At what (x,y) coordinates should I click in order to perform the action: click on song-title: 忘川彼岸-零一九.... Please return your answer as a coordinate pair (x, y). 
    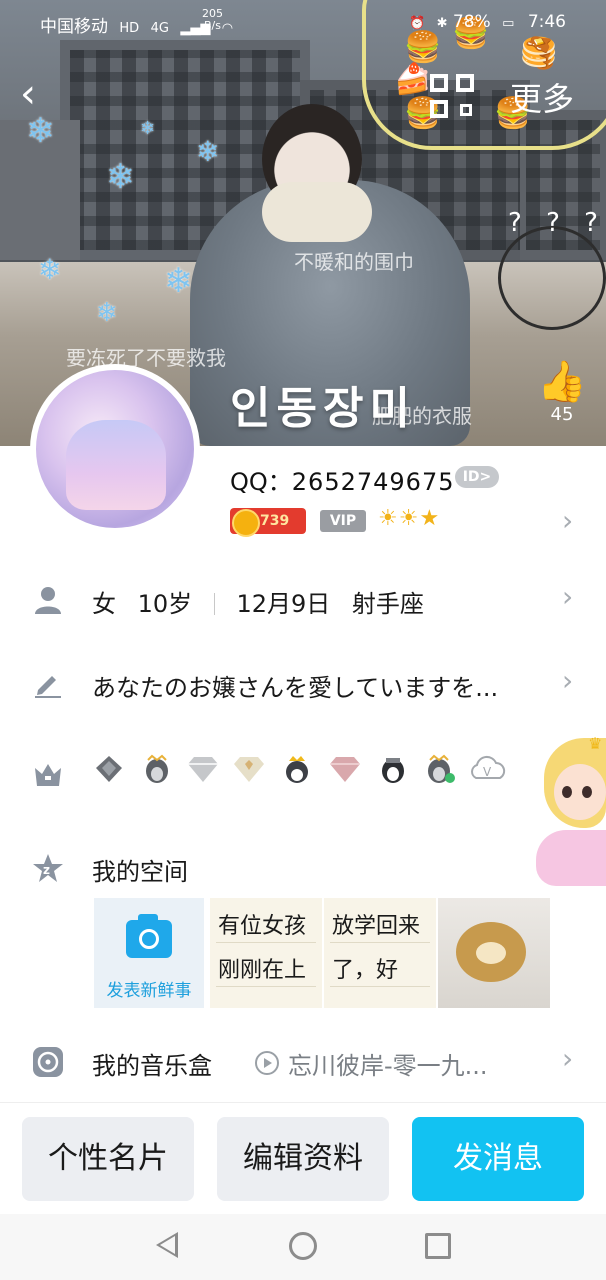
    Looking at the image, I should click on (388, 1066).